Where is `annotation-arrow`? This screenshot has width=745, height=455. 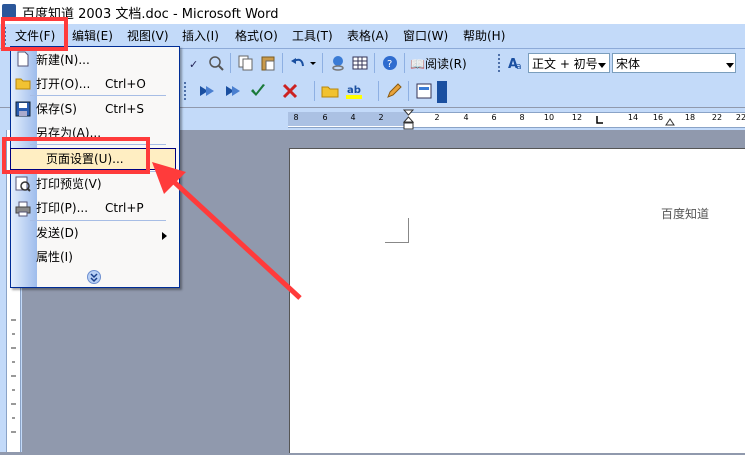
annotation-arrow is located at coordinates (227, 231).